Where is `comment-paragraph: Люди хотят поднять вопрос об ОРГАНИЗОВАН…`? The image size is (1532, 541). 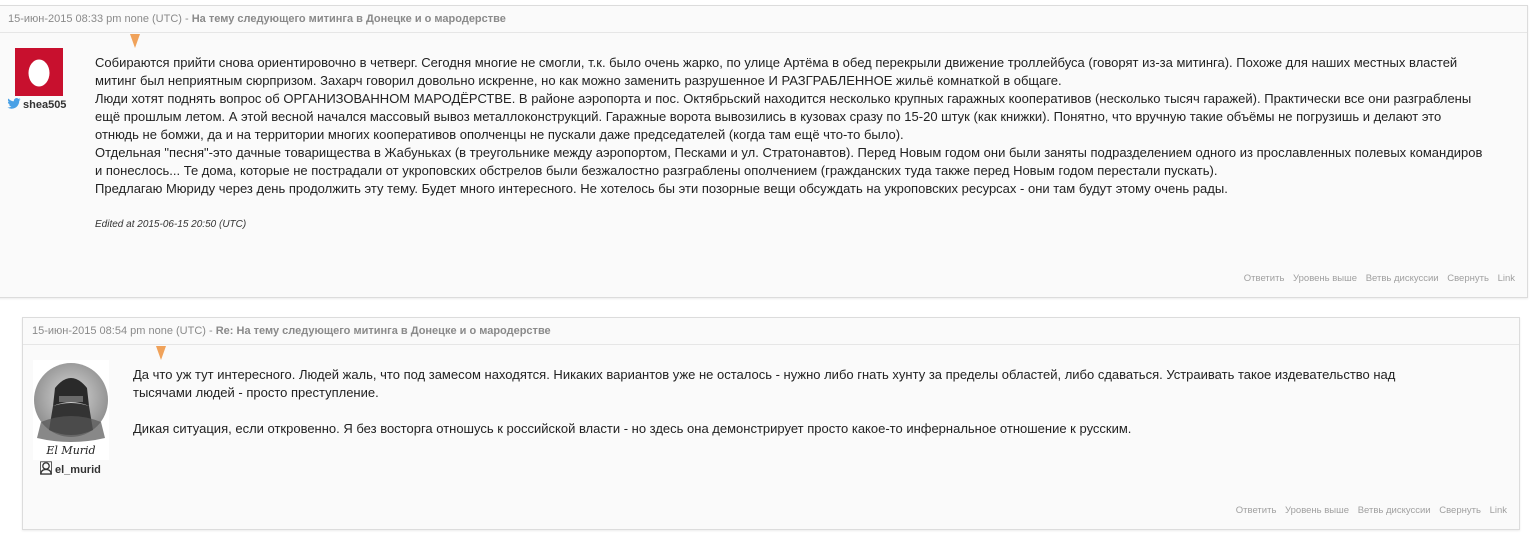
comment-paragraph: Люди хотят поднять вопрос об ОРГАНИЗОВАН… is located at coordinates (783, 116).